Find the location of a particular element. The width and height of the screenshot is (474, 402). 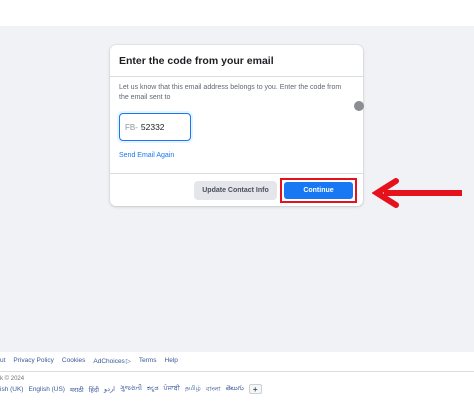

language-option: मराठी is located at coordinates (77, 389).